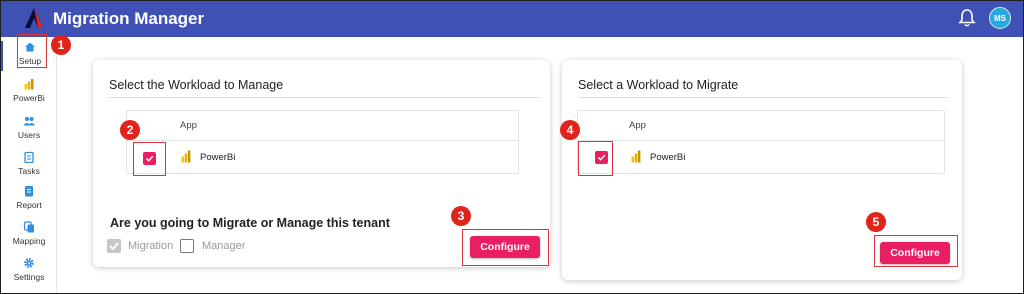 This screenshot has width=1024, height=294. Describe the element at coordinates (29, 121) in the screenshot. I see `users-icon` at that location.